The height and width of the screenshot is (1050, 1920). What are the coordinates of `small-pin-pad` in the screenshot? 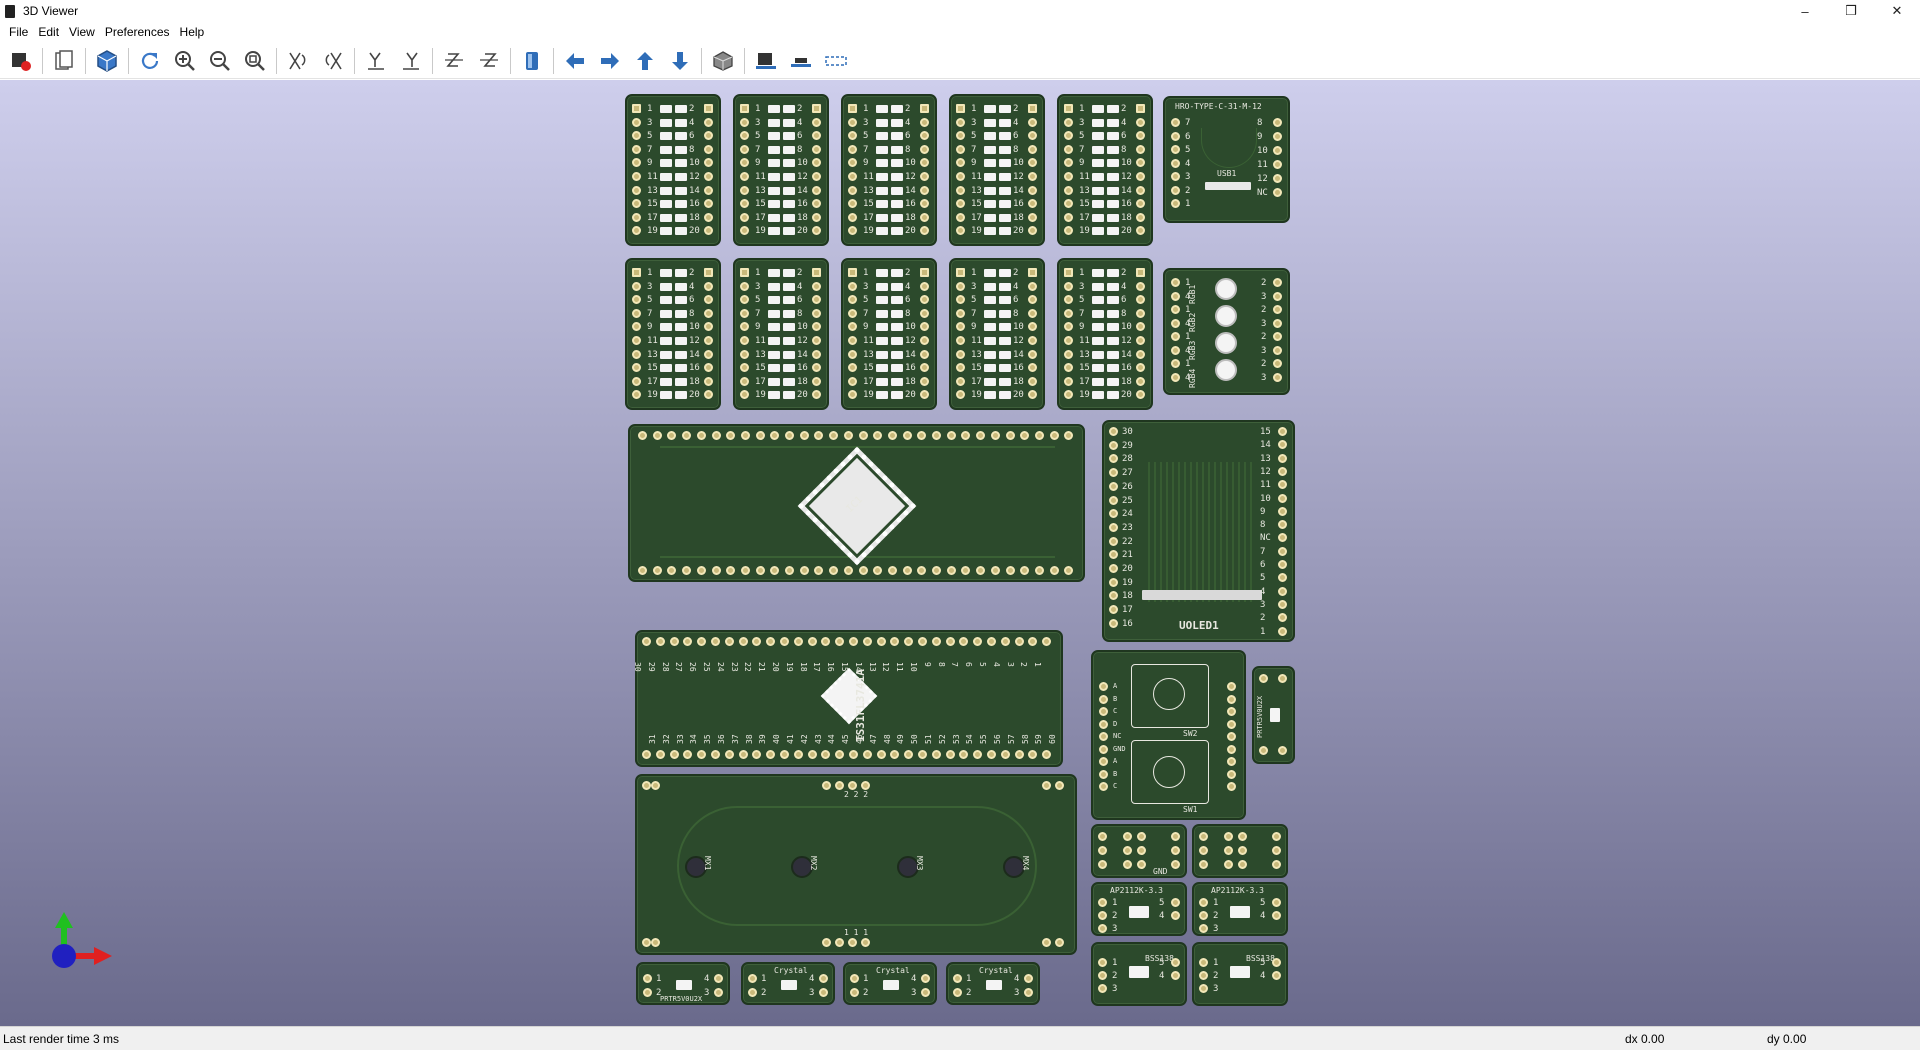 It's located at (1102, 975).